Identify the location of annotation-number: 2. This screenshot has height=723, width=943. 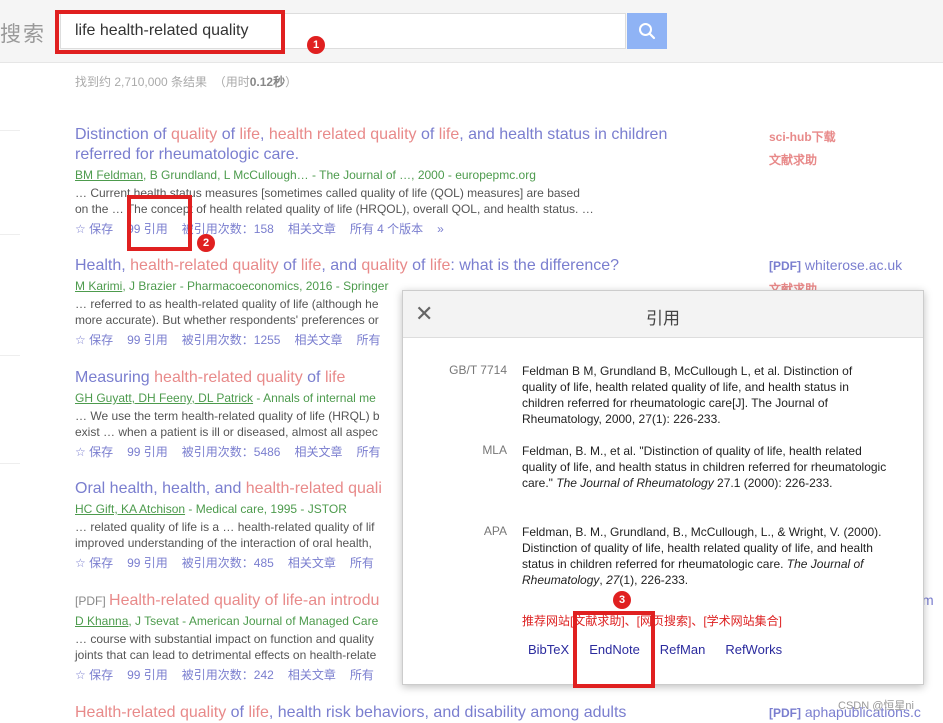
(206, 243).